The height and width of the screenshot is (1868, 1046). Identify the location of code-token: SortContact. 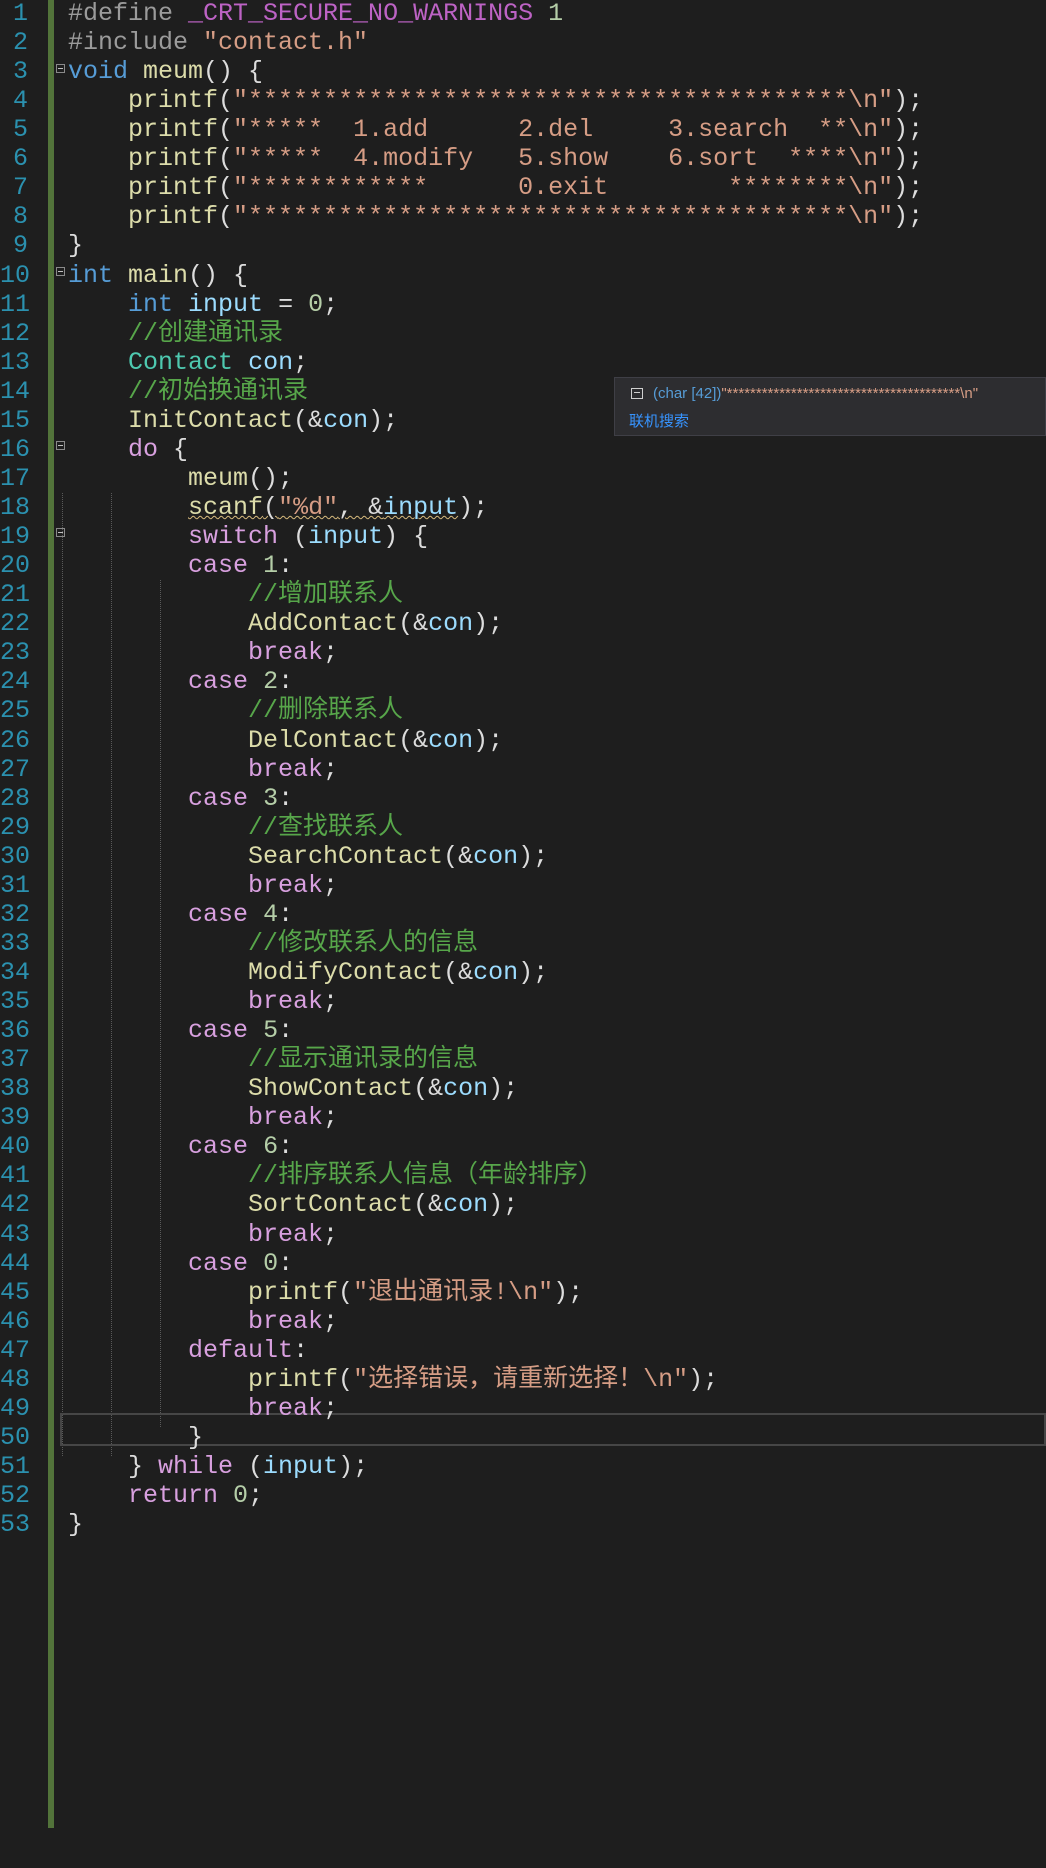
(331, 1205).